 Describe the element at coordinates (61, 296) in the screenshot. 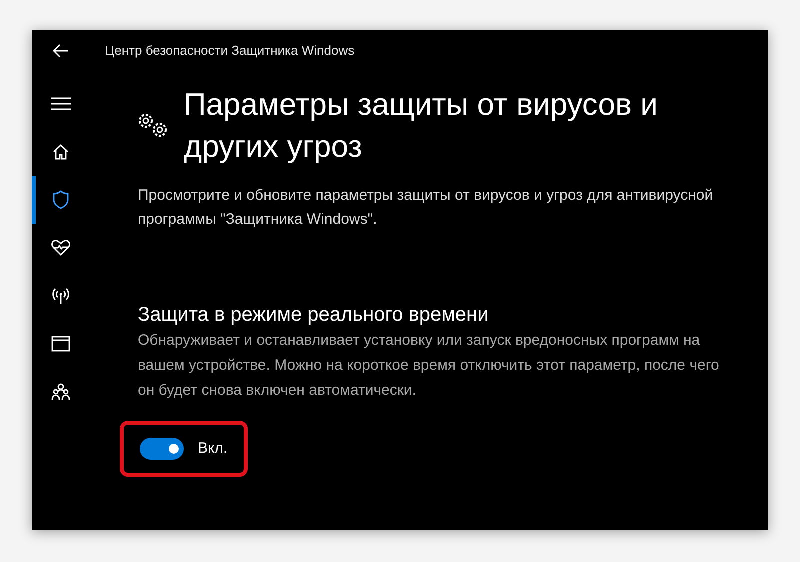

I see `antenna-icon` at that location.